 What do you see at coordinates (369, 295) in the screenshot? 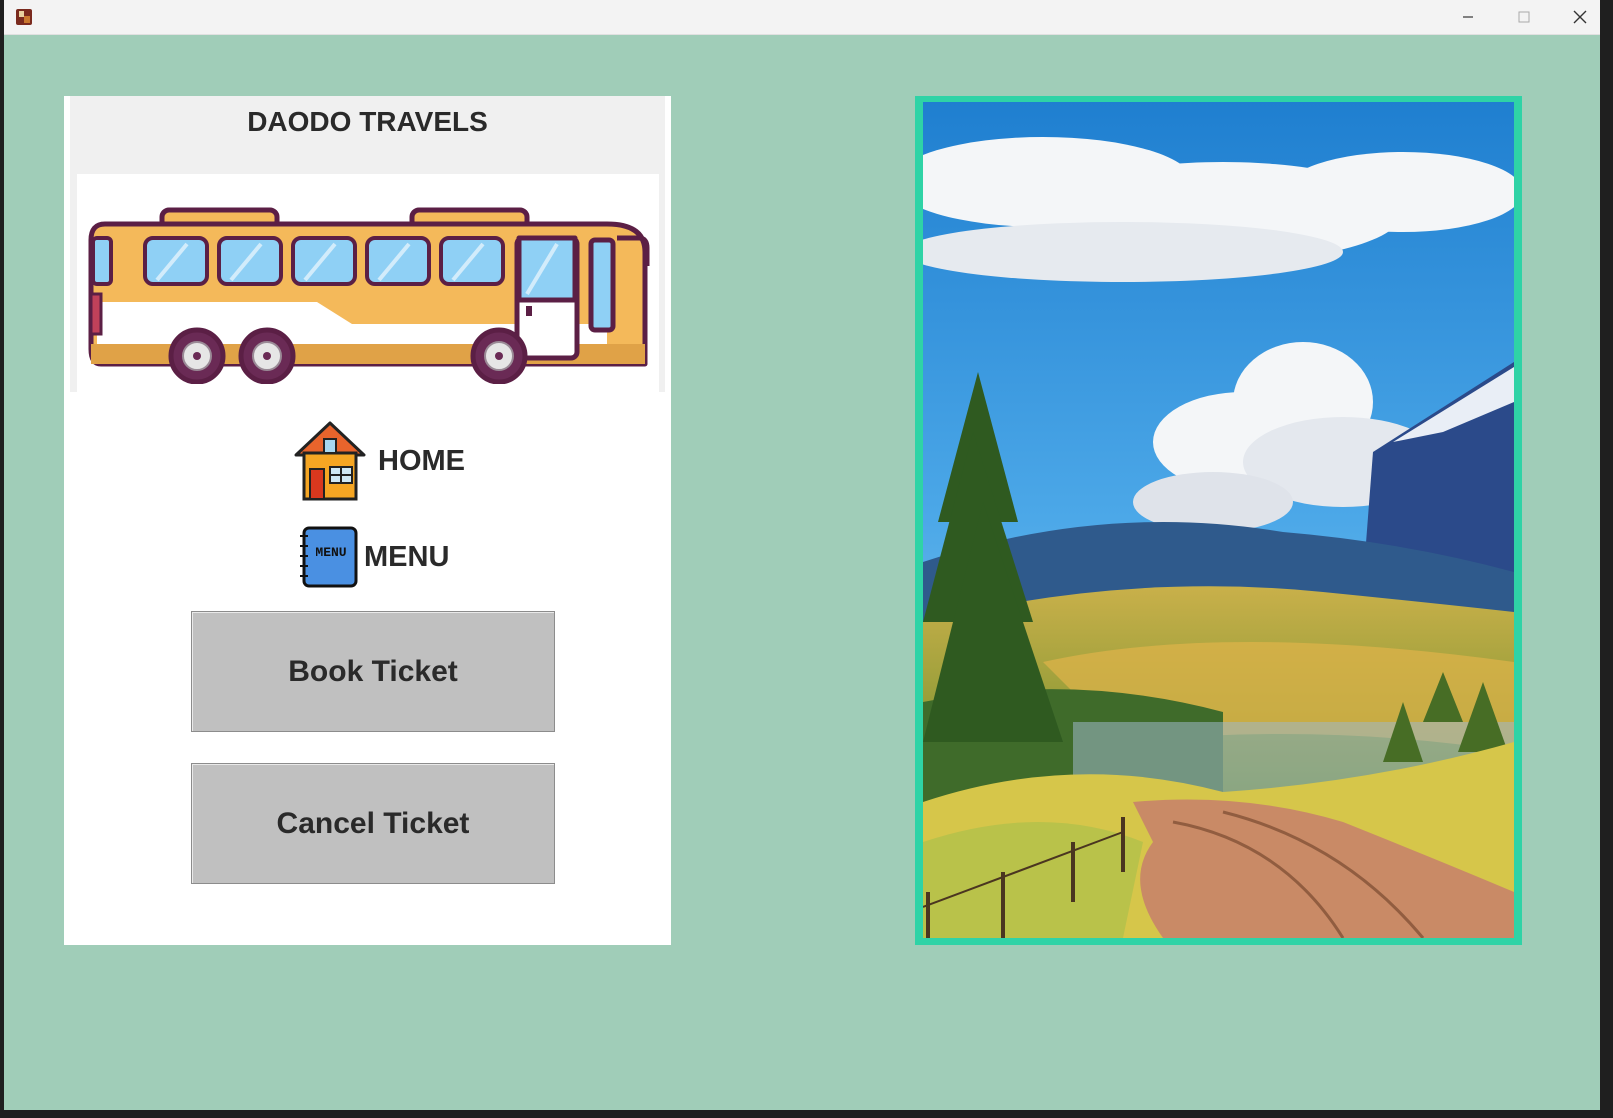
I see `bus-illustration` at bounding box center [369, 295].